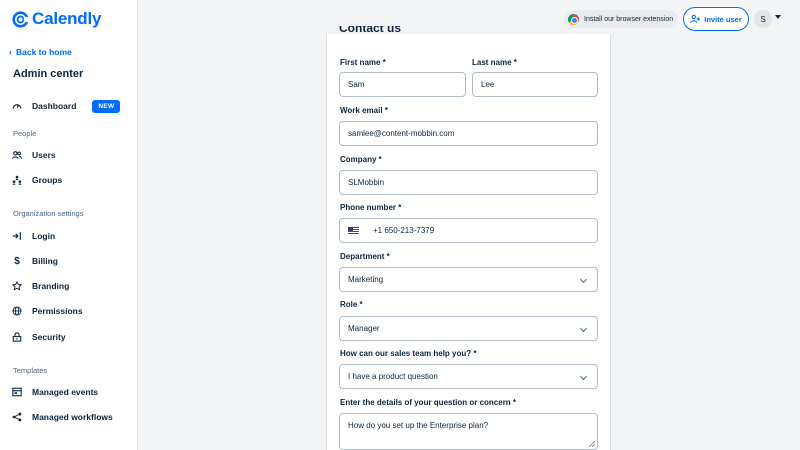  Describe the element at coordinates (54, 106) in the screenshot. I see `sidebar-item-label: Dashboard` at that location.